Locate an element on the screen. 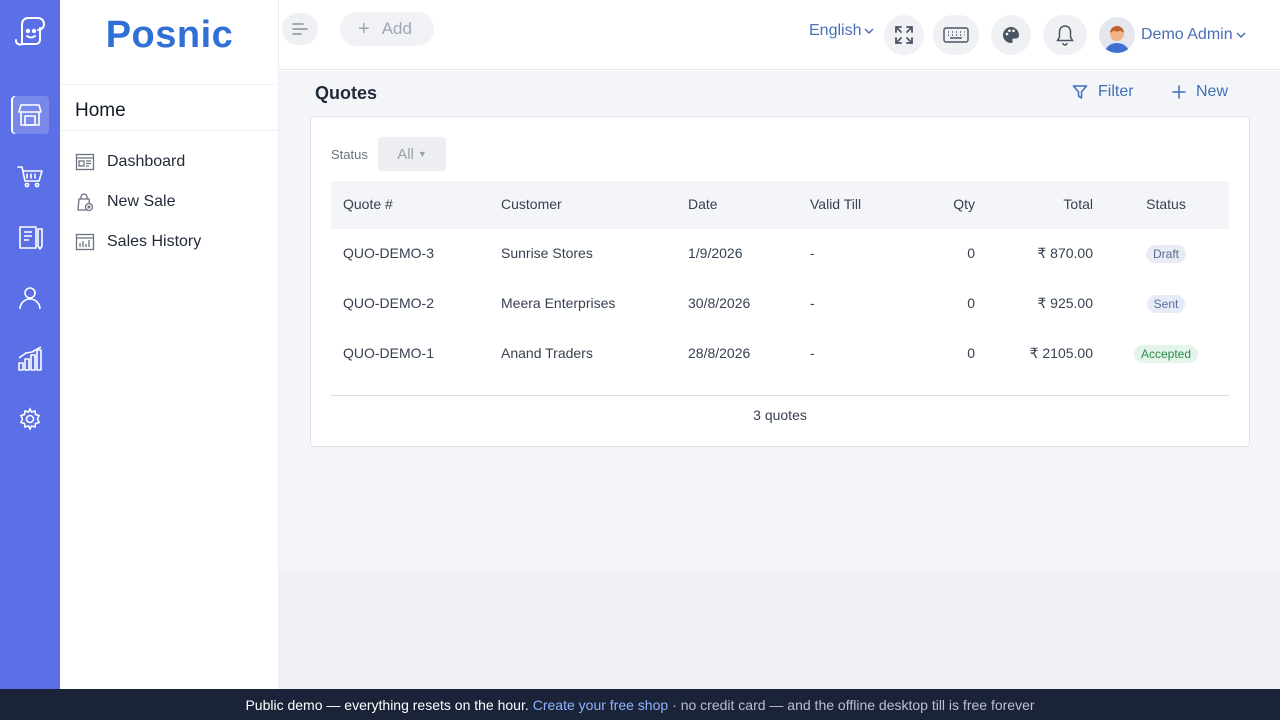 This screenshot has height=720, width=1280. page-title: Quotes is located at coordinates (346, 93).